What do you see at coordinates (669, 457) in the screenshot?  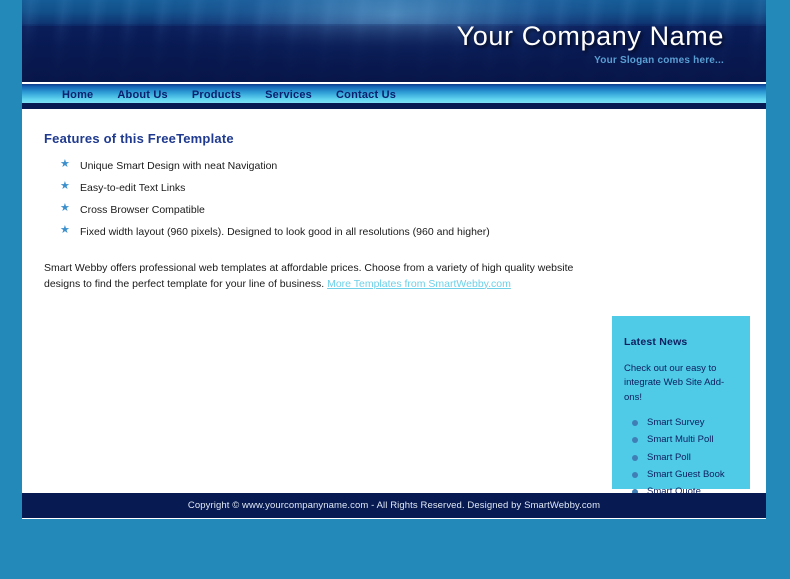 I see `news-item-label: Smart Poll` at bounding box center [669, 457].